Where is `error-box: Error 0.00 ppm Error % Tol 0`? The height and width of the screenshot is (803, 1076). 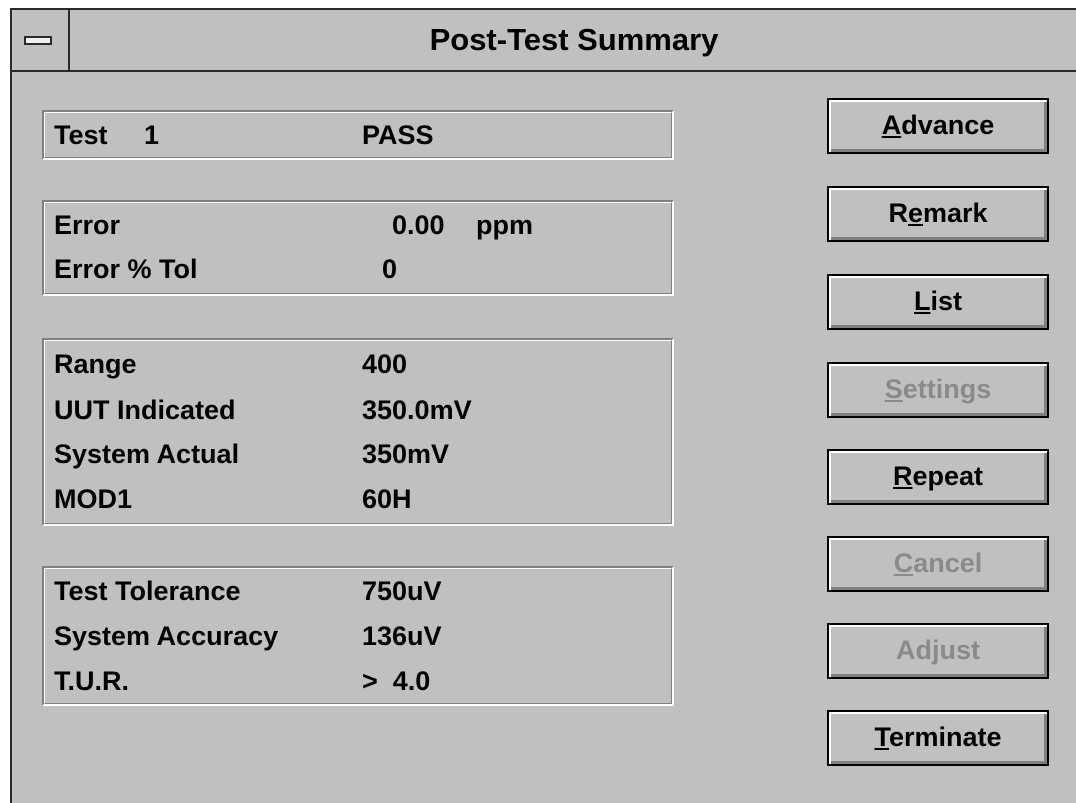
error-box: Error 0.00 ppm Error % Tol 0 is located at coordinates (358, 248).